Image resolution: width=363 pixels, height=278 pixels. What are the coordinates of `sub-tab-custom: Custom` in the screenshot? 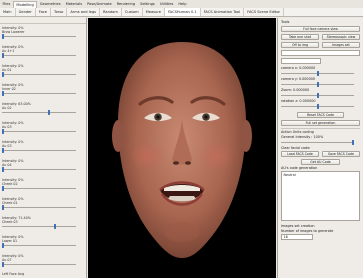 It's located at (132, 12).